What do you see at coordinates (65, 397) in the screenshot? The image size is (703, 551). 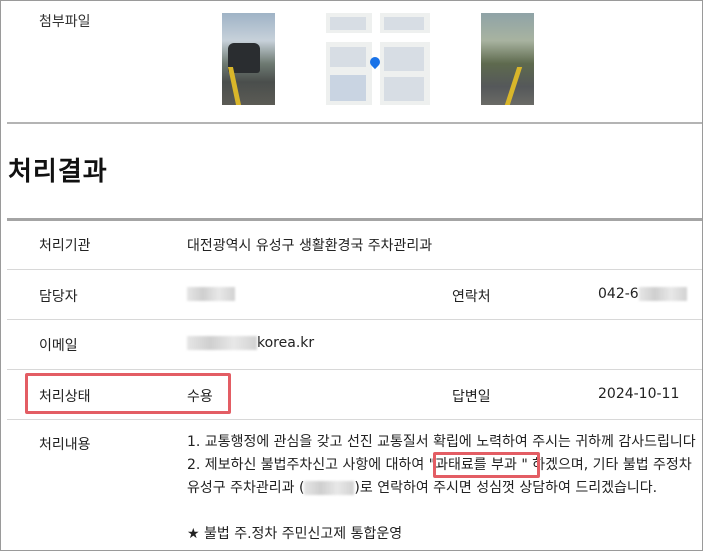 I see `status-label: 처리상태` at bounding box center [65, 397].